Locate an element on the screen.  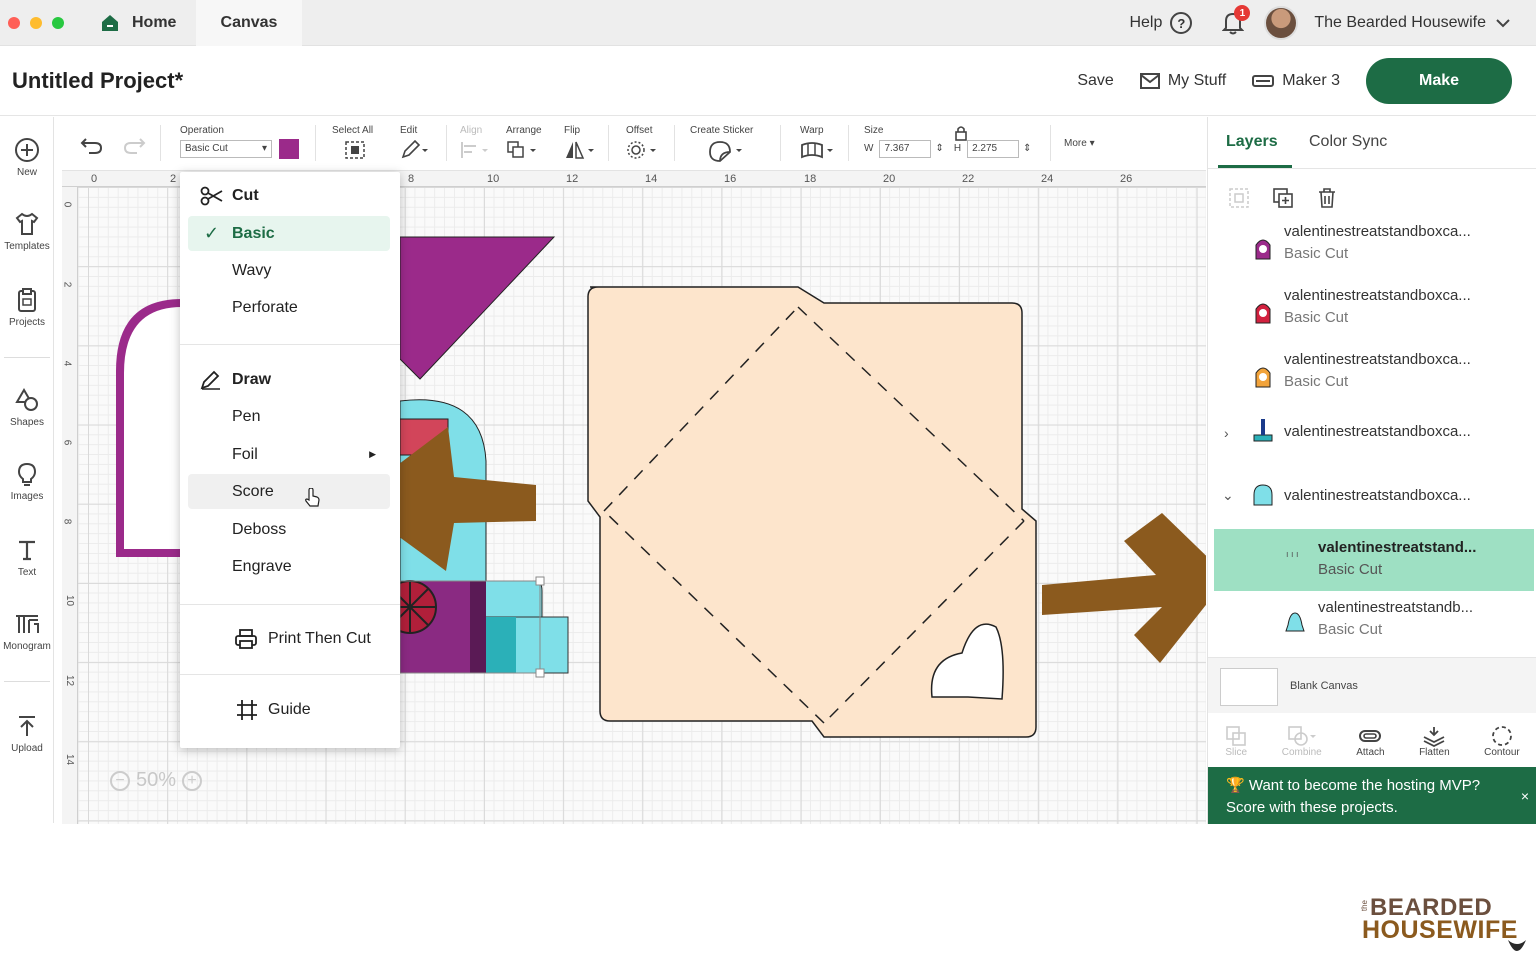
arrange-label: Arrange is located at coordinates (524, 130).